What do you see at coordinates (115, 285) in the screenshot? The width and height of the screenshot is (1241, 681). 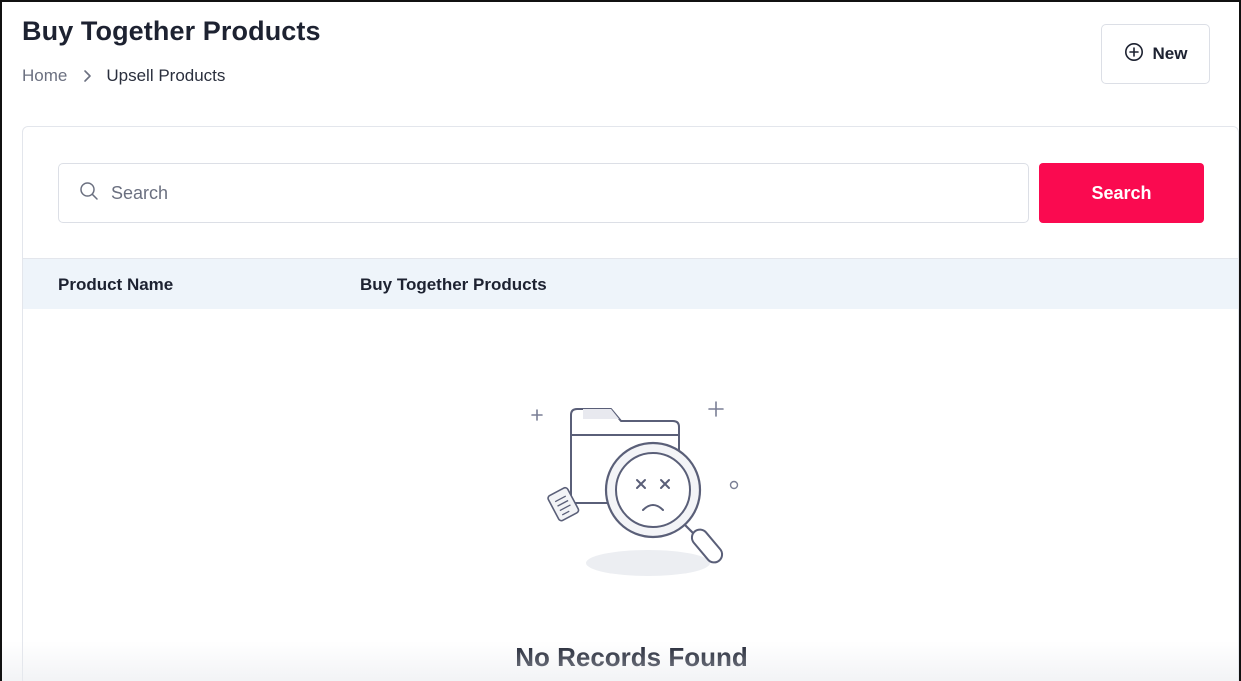 I see `column-header-product-name: Product Name` at bounding box center [115, 285].